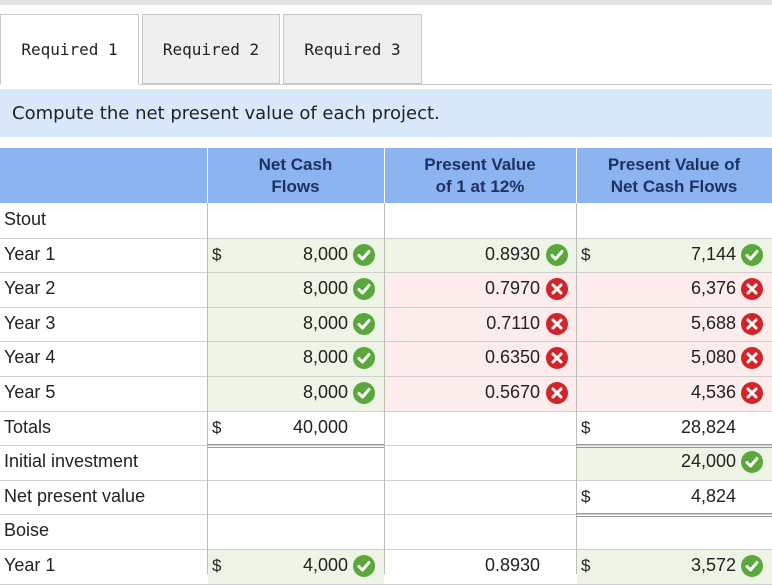  What do you see at coordinates (708, 461) in the screenshot?
I see `pv-cash-flow-value: 24,000` at bounding box center [708, 461].